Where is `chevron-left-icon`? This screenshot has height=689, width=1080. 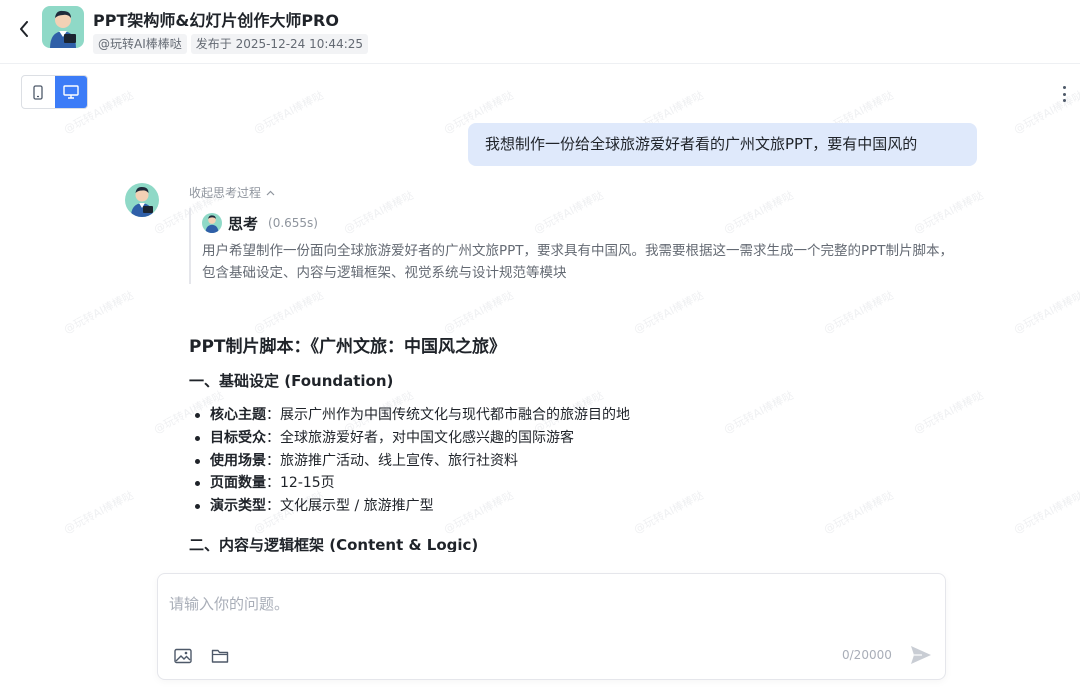 chevron-left-icon is located at coordinates (24, 29).